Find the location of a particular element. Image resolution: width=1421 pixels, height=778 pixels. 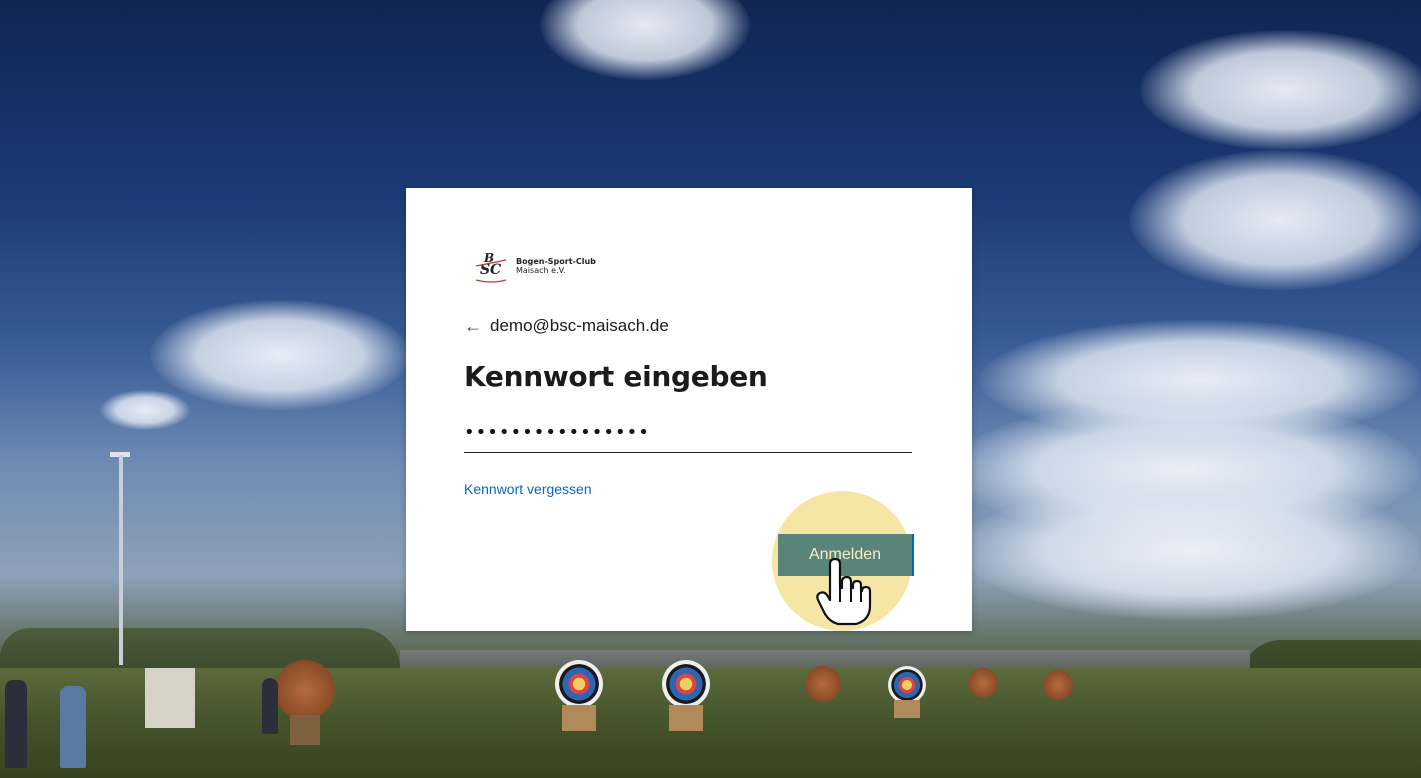

arrow-left-icon: ← is located at coordinates (473, 326).